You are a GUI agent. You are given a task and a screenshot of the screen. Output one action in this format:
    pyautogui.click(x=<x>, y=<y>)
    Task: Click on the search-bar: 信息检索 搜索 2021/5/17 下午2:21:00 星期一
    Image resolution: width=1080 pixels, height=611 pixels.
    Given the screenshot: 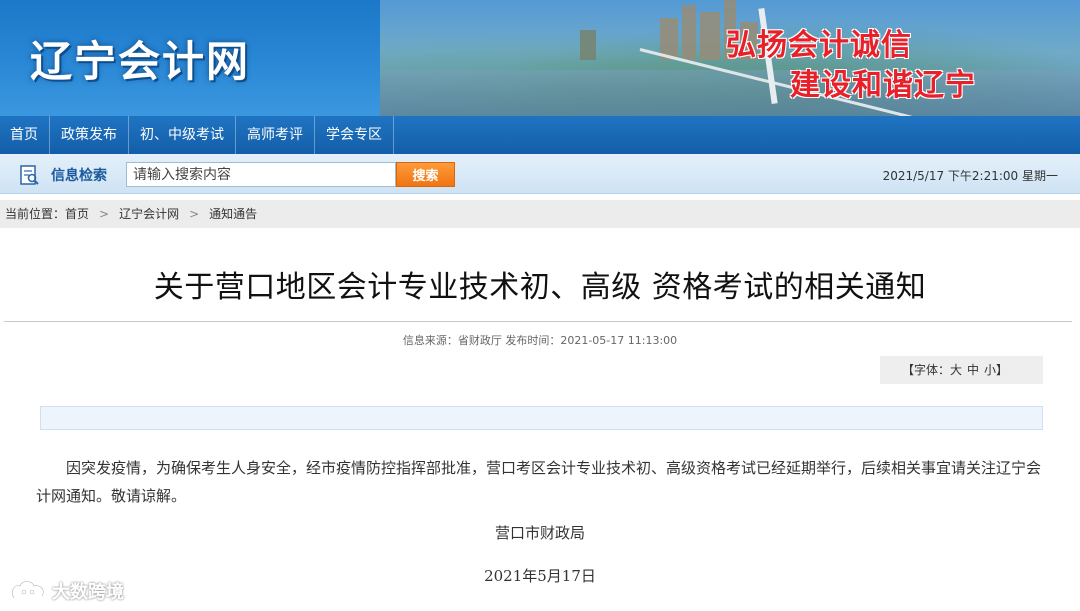 What is the action you would take?
    pyautogui.click(x=540, y=174)
    